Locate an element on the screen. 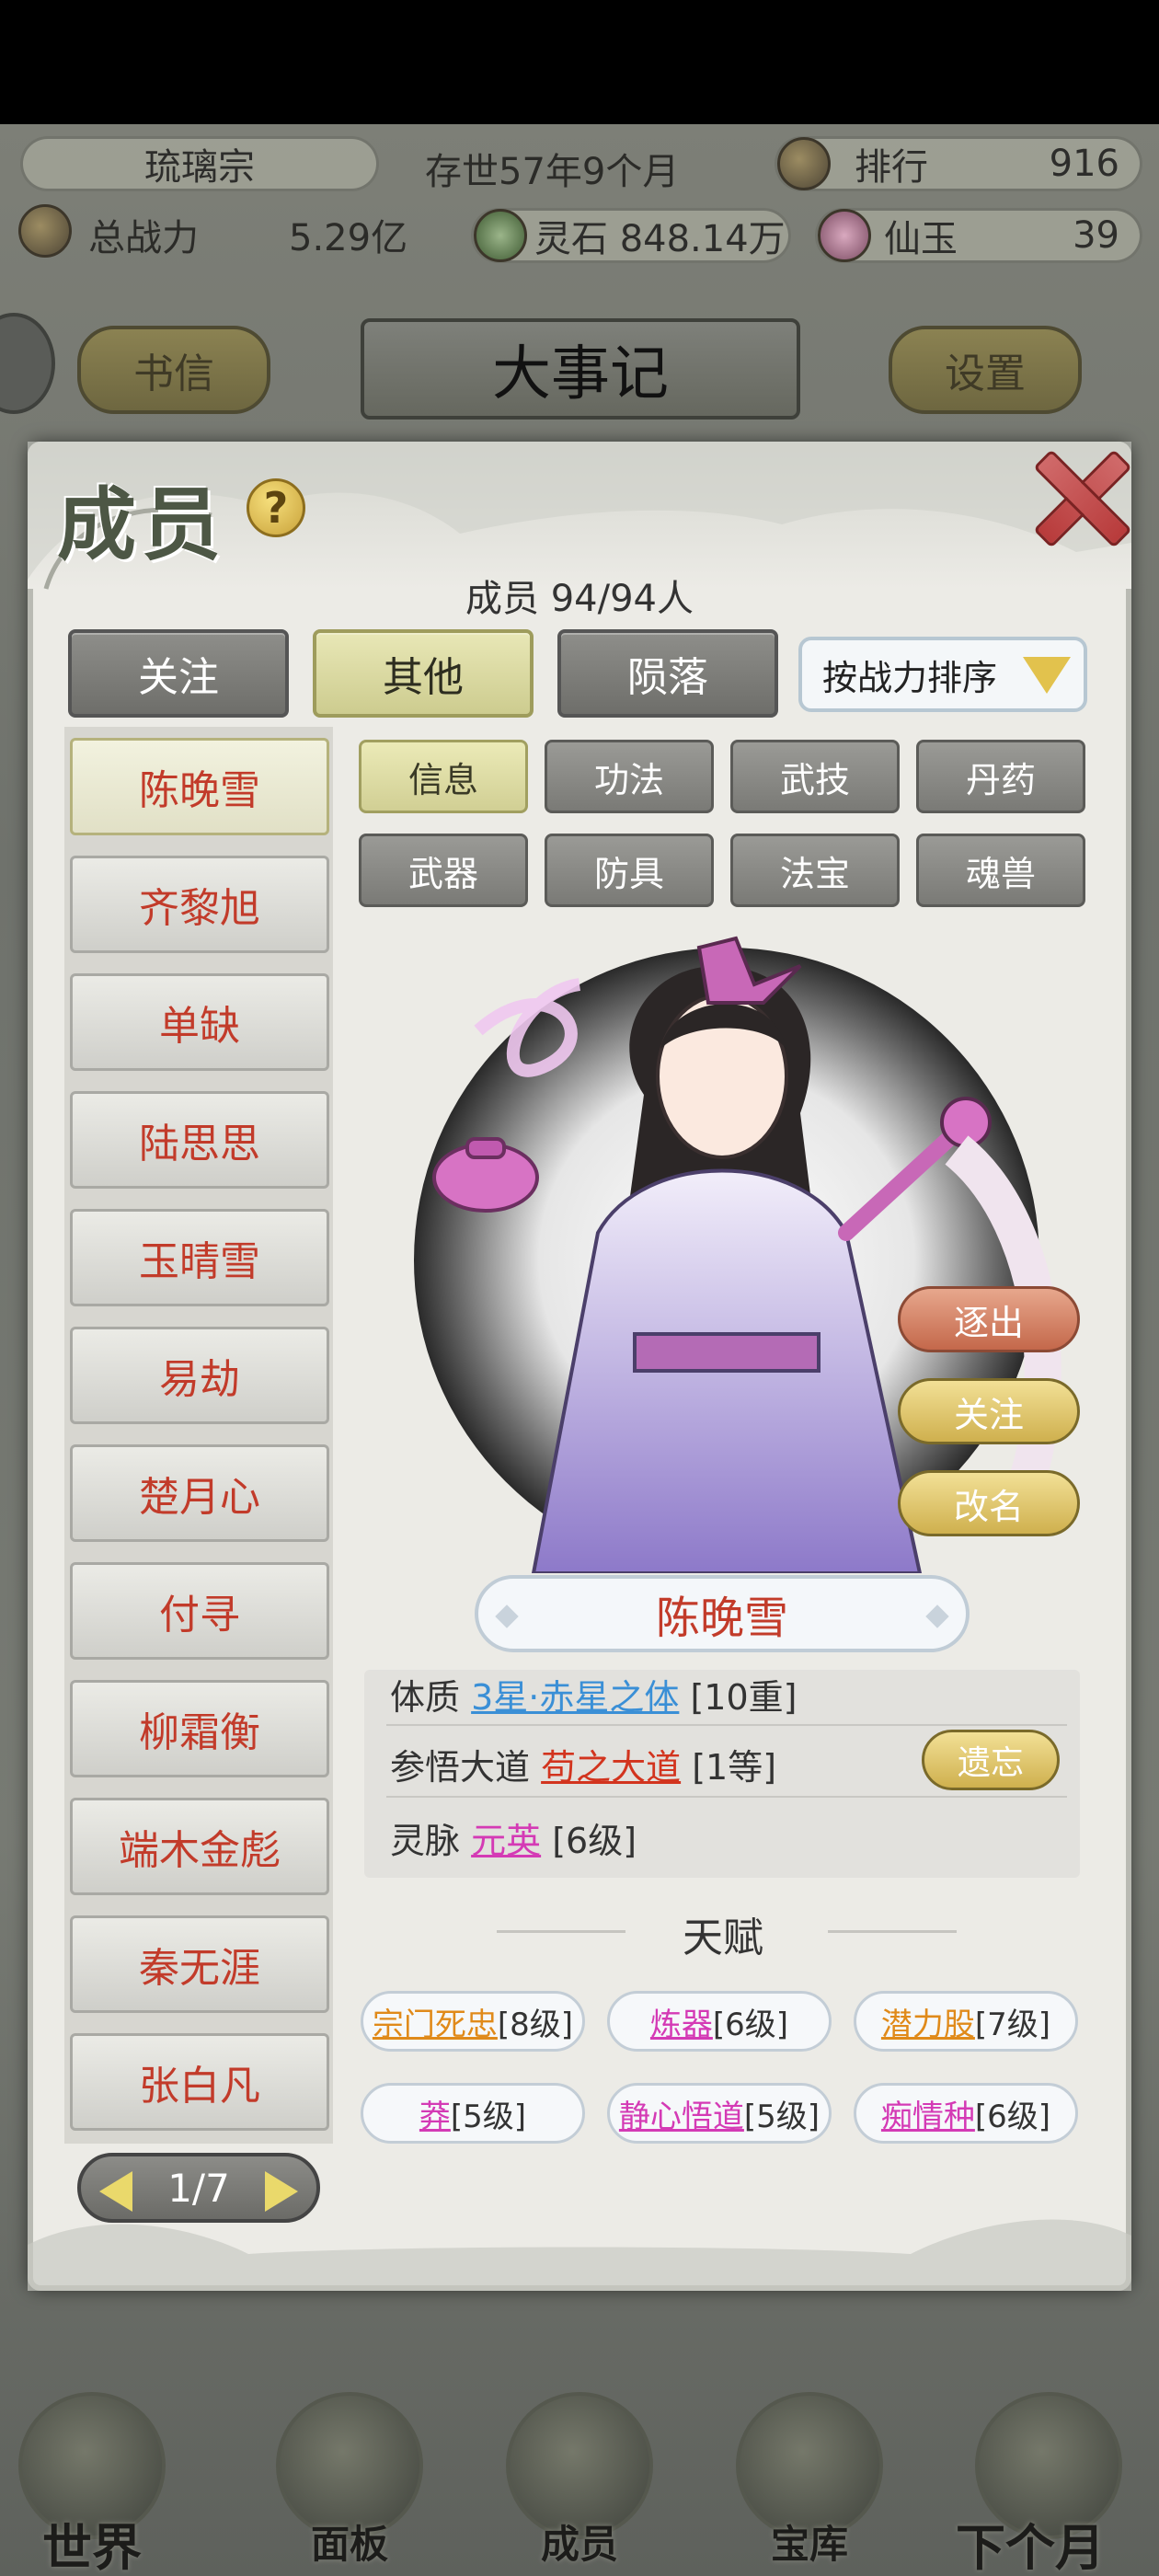  talent-level: [6级] is located at coordinates (1012, 2116).